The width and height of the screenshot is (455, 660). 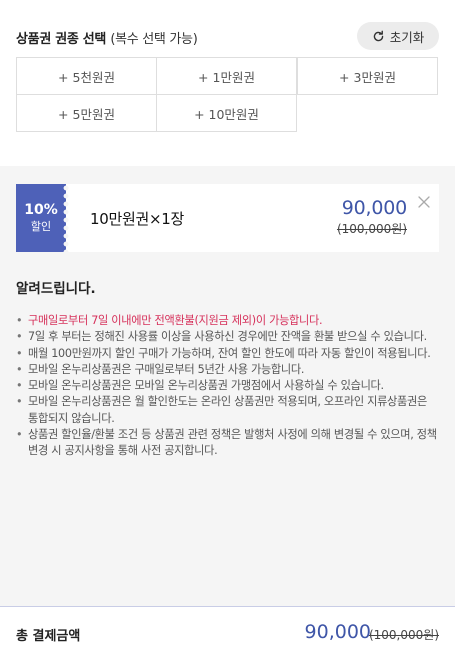 What do you see at coordinates (227, 37) in the screenshot?
I see `section-header: 상품권 권종 선택 (복수 선택 가능) 초기화` at bounding box center [227, 37].